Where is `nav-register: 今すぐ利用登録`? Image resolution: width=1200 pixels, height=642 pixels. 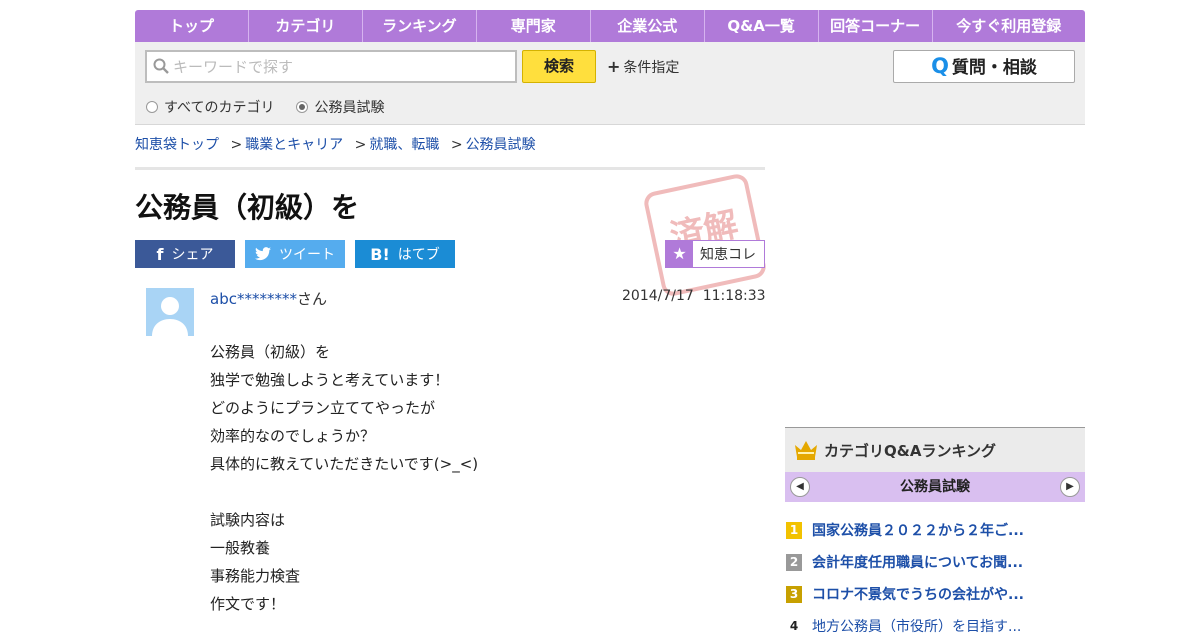
nav-register: 今すぐ利用登録 is located at coordinates (1009, 26).